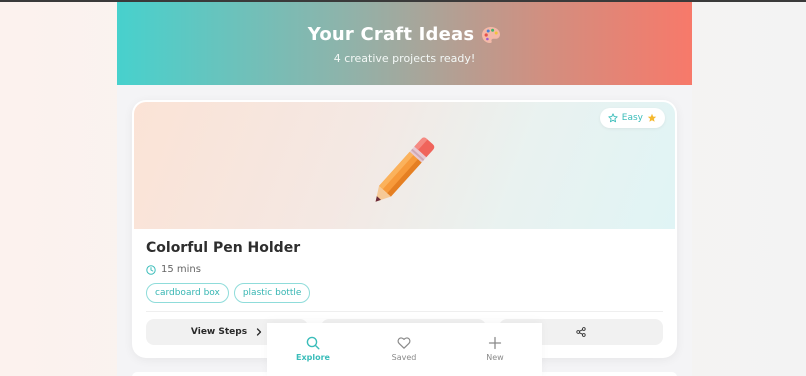 The width and height of the screenshot is (806, 376). What do you see at coordinates (404, 311) in the screenshot?
I see `card-divider` at bounding box center [404, 311].